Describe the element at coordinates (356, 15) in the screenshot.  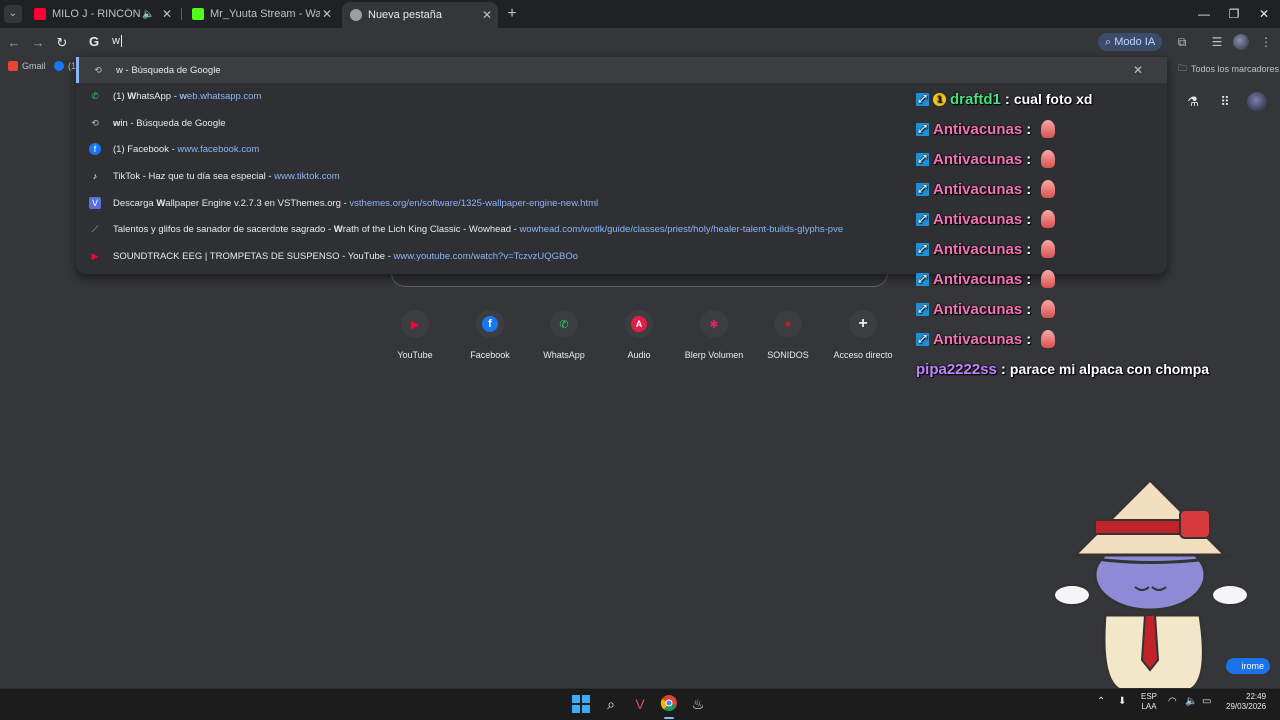
I see `chrome-favicon-icon` at that location.